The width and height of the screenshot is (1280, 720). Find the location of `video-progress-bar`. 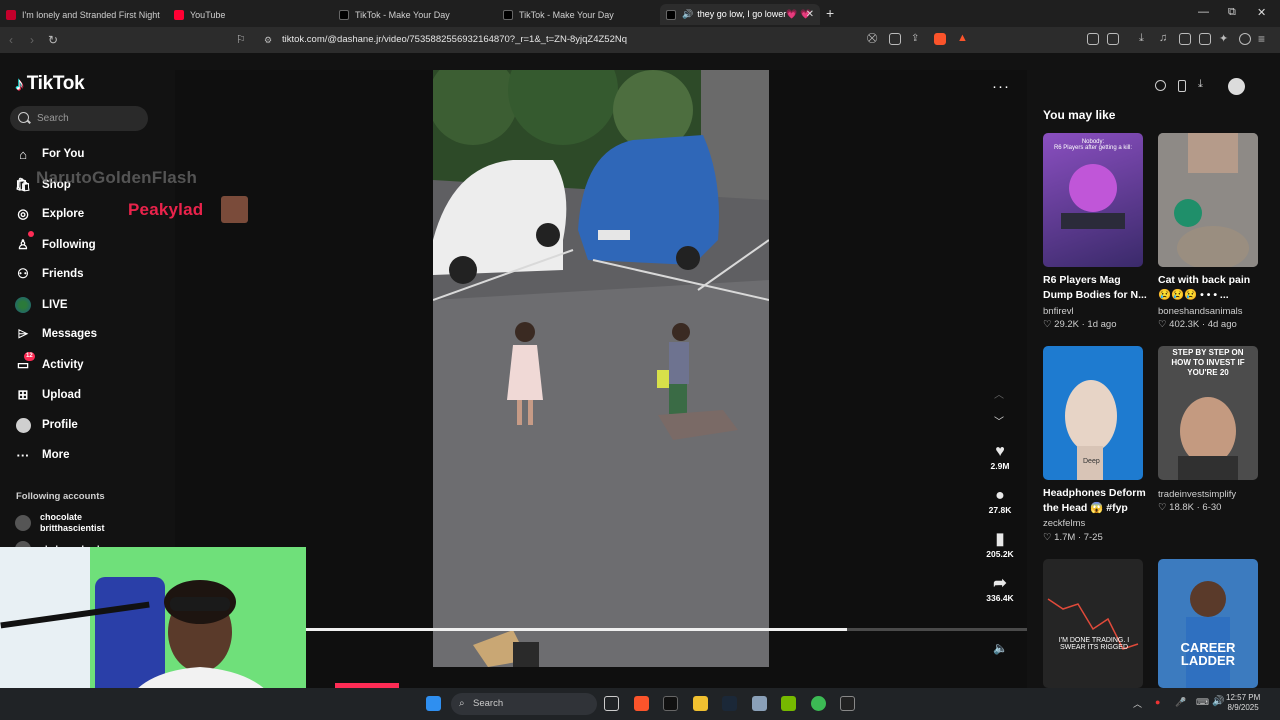

video-progress-bar is located at coordinates (666, 629).